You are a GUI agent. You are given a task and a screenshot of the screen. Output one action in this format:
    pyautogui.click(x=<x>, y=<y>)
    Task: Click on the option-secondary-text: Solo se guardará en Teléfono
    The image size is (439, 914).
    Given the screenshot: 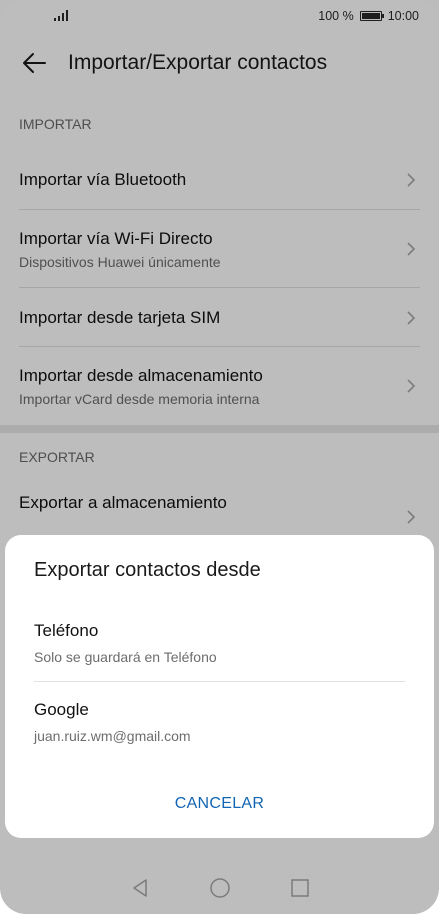 What is the action you would take?
    pyautogui.click(x=125, y=657)
    